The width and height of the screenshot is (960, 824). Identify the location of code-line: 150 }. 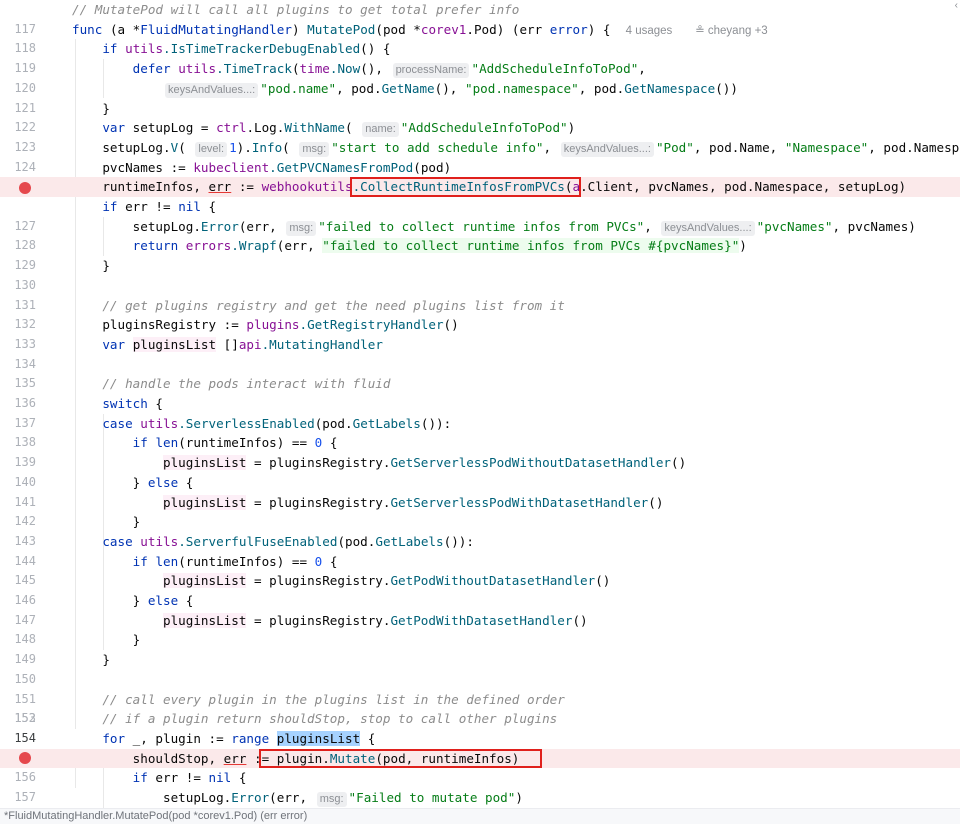
(480, 668).